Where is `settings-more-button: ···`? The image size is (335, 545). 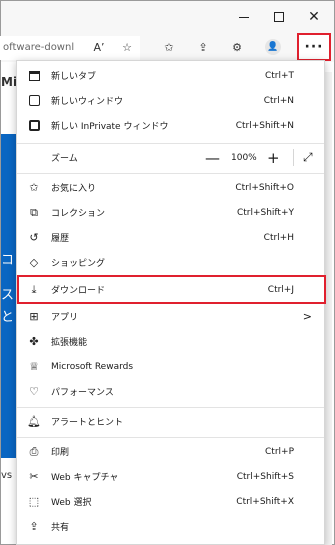 settings-more-button: ··· is located at coordinates (314, 47).